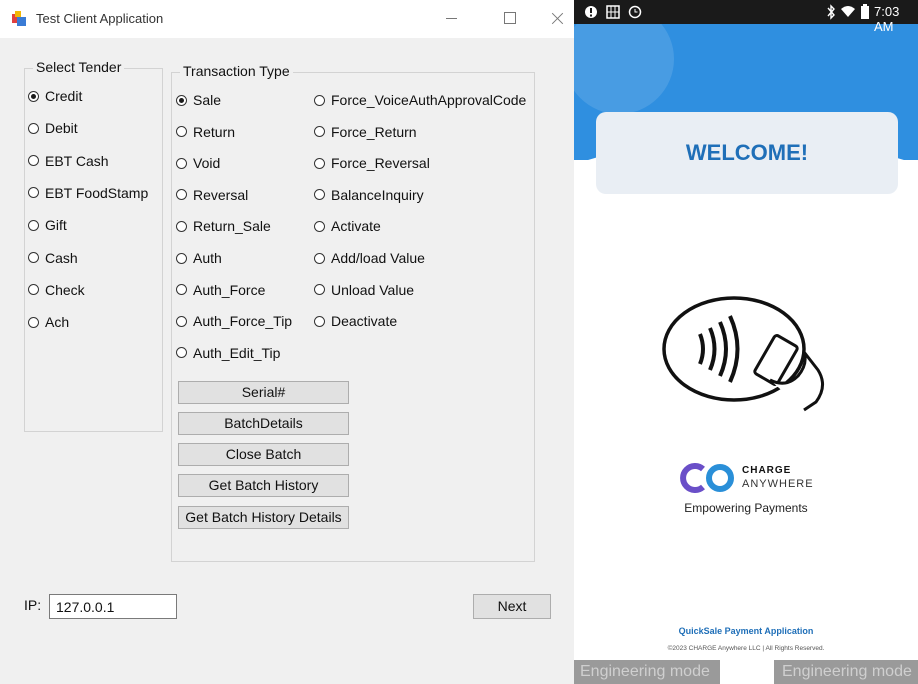 This screenshot has height=684, width=918. I want to click on maximize-button, so click(510, 18).